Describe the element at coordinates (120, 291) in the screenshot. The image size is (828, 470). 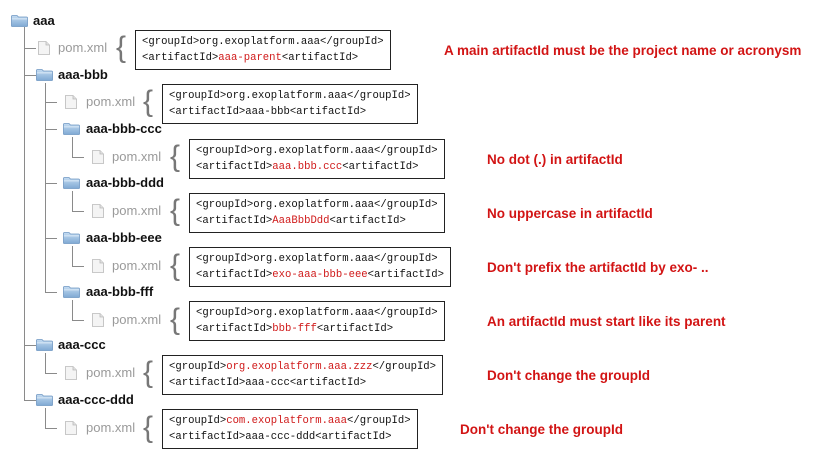
I see `folder-name: aaa-bbb-fff` at that location.